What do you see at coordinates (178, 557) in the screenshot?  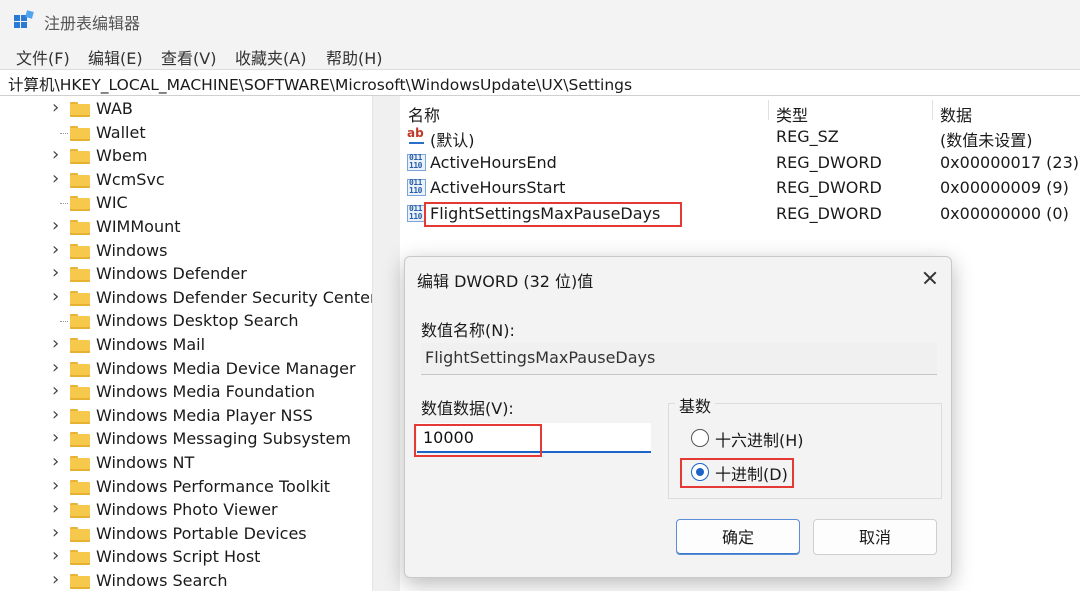 I see `tree-item-label: Windows Script Host` at bounding box center [178, 557].